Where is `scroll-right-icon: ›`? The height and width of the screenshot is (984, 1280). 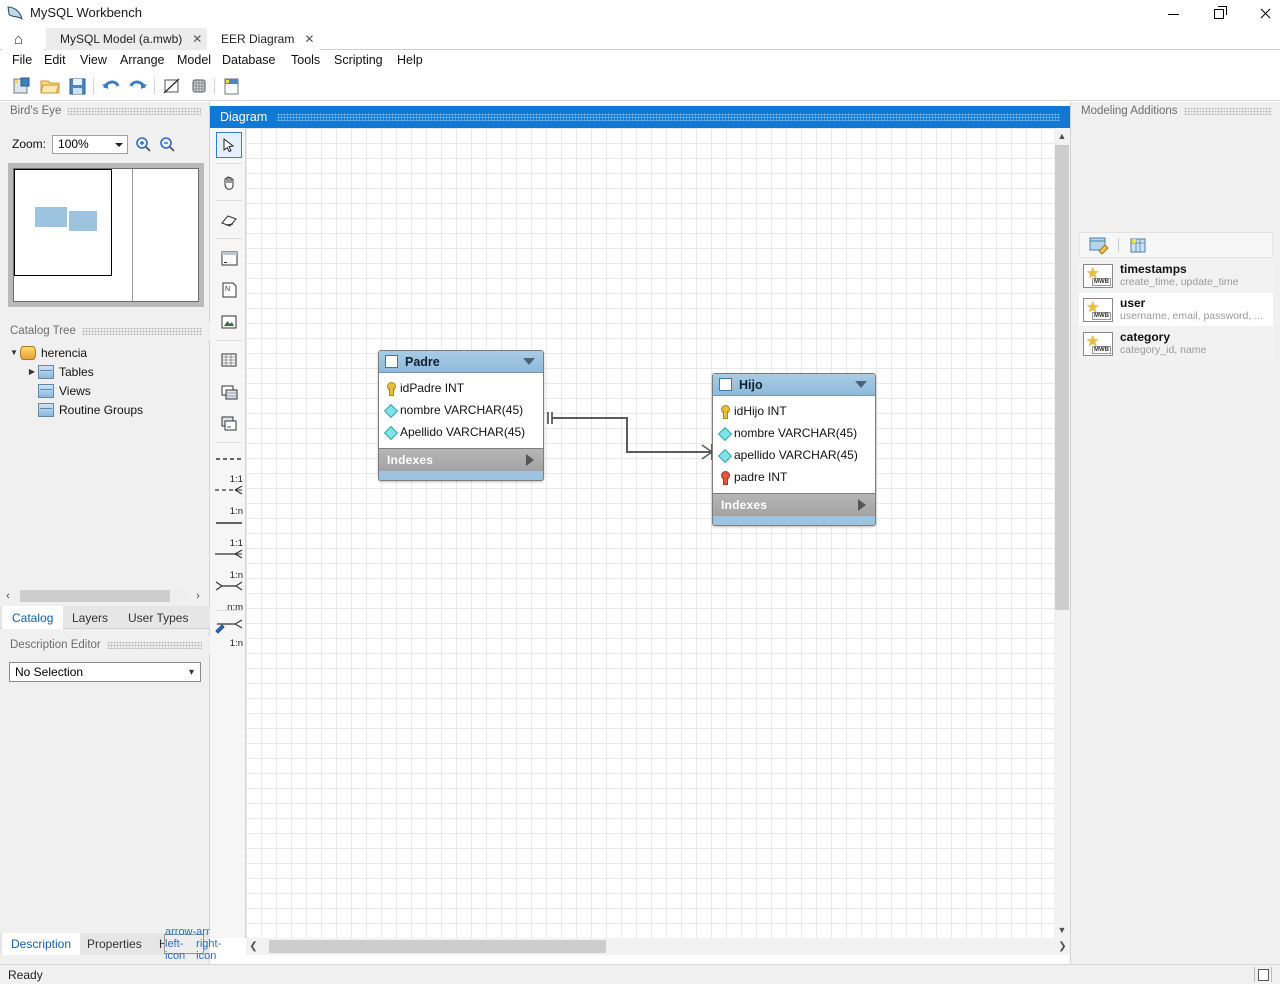 scroll-right-icon: › is located at coordinates (198, 596).